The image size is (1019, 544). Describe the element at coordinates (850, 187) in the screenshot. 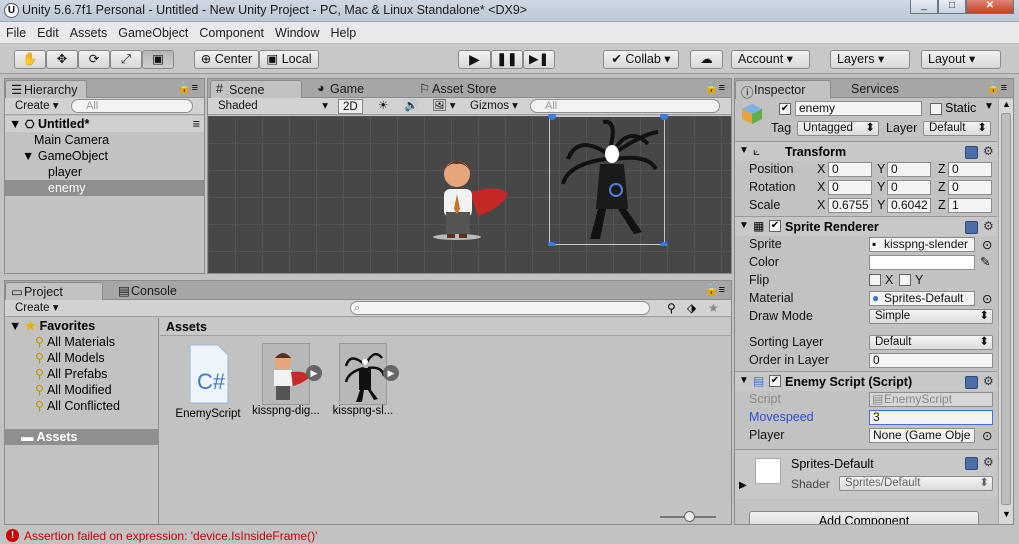

I see `rotation-x-field: 0` at that location.